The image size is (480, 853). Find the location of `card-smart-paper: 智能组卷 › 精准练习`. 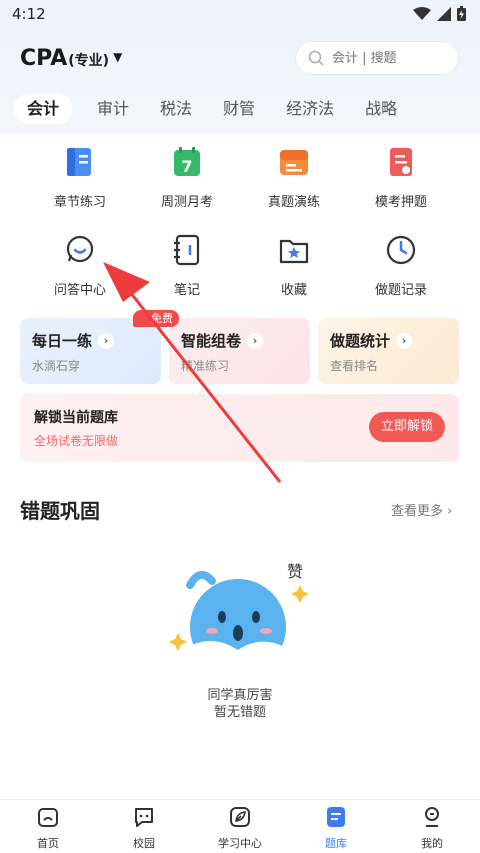

card-smart-paper: 智能组卷 › 精准练习 is located at coordinates (239, 351).